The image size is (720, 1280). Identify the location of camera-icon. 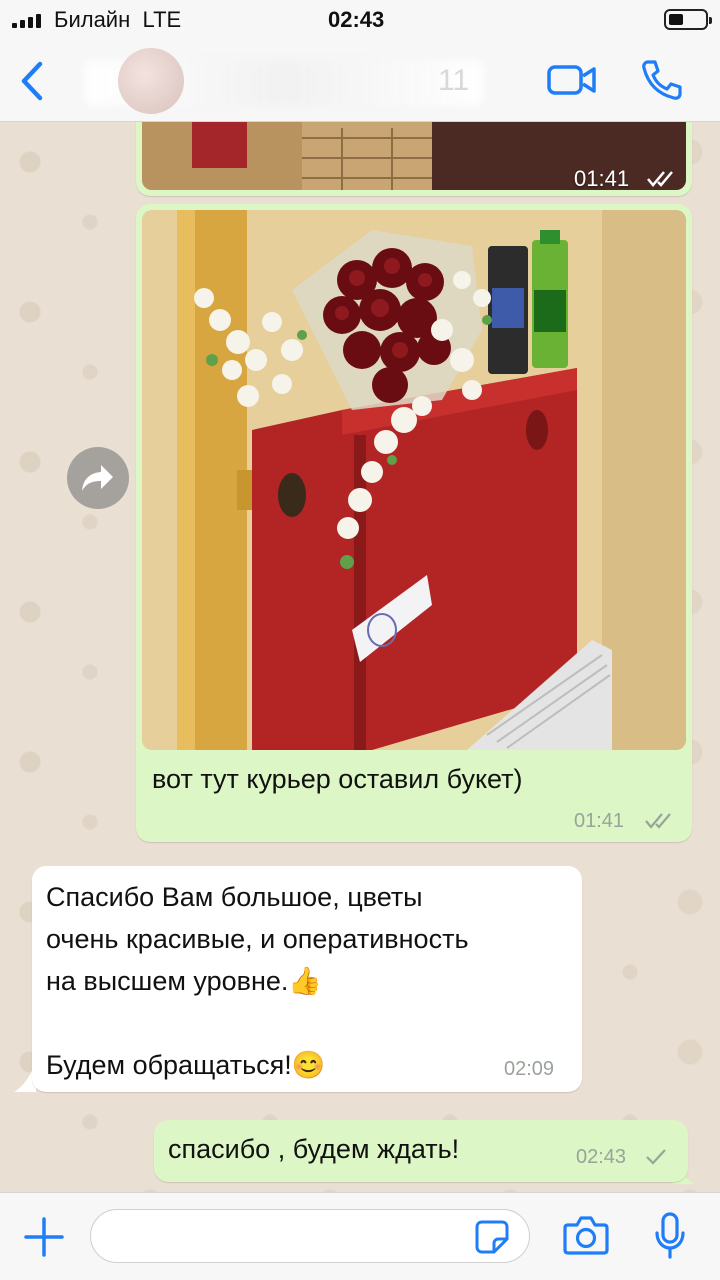
(586, 1235).